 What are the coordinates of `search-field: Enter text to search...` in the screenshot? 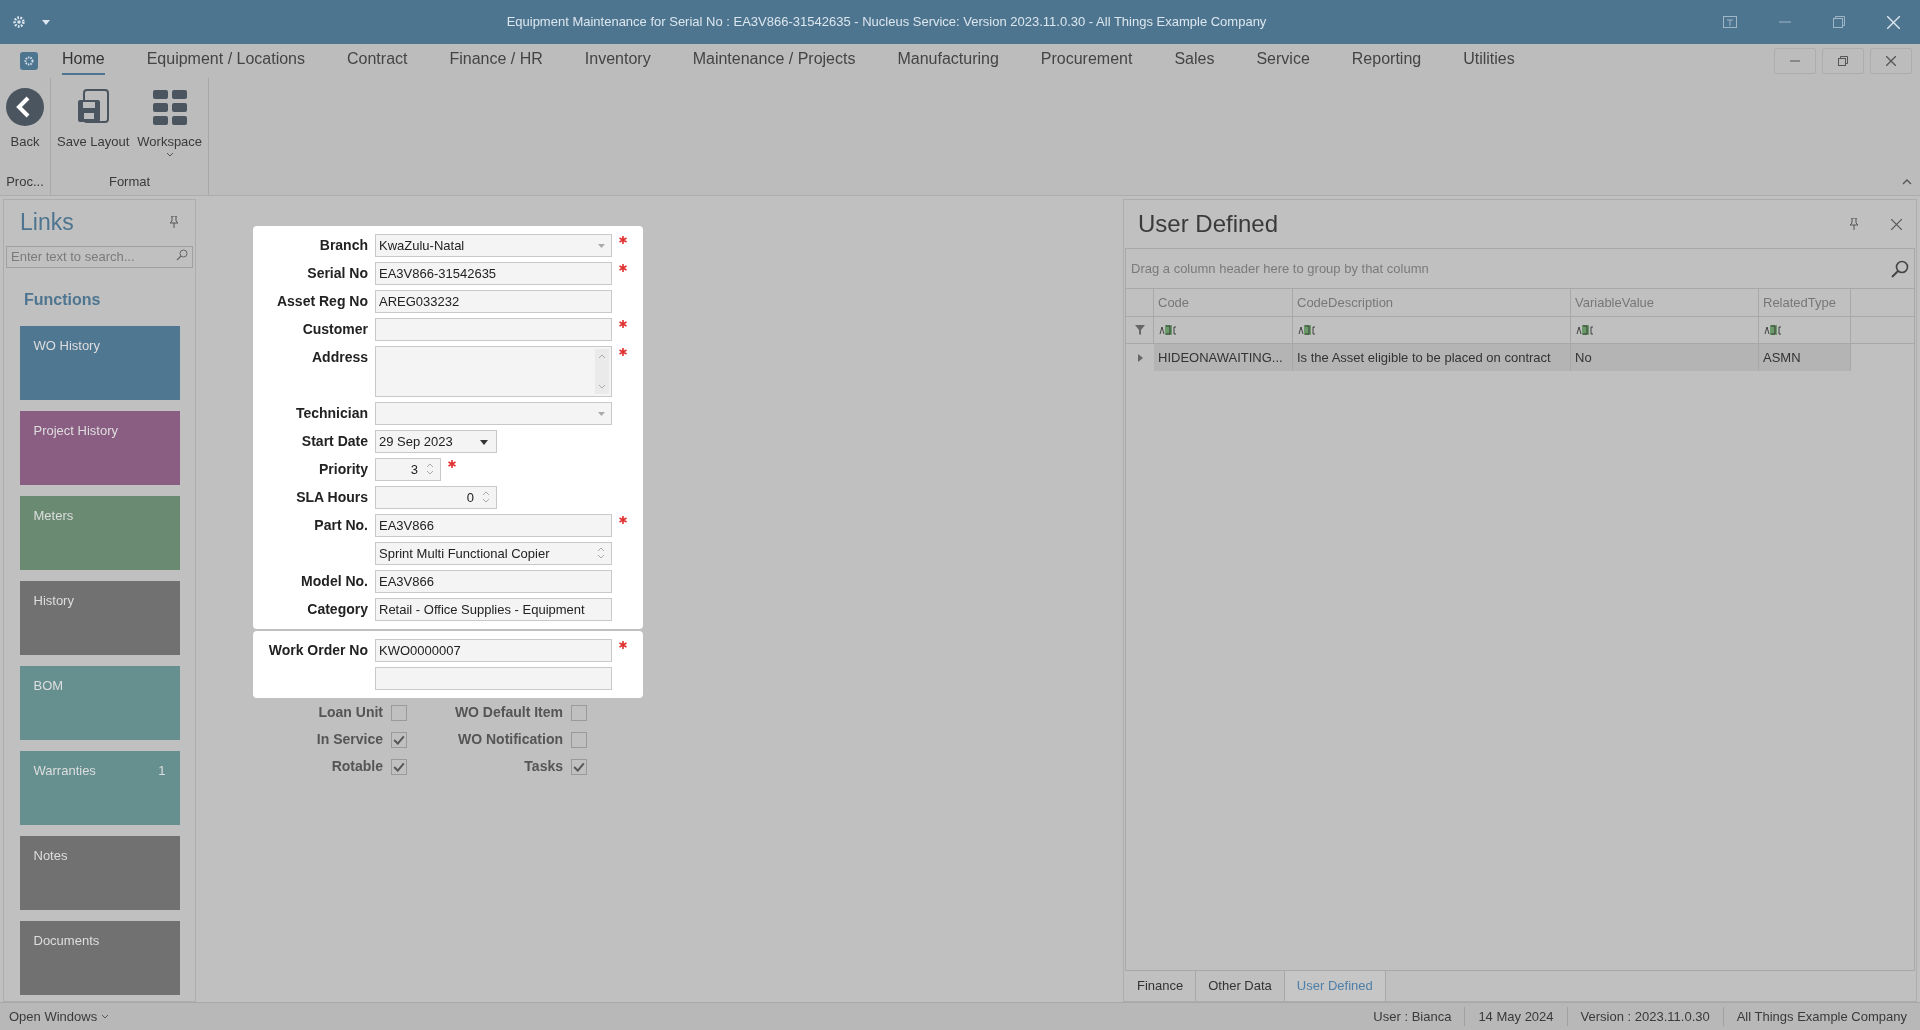 It's located at (99, 256).